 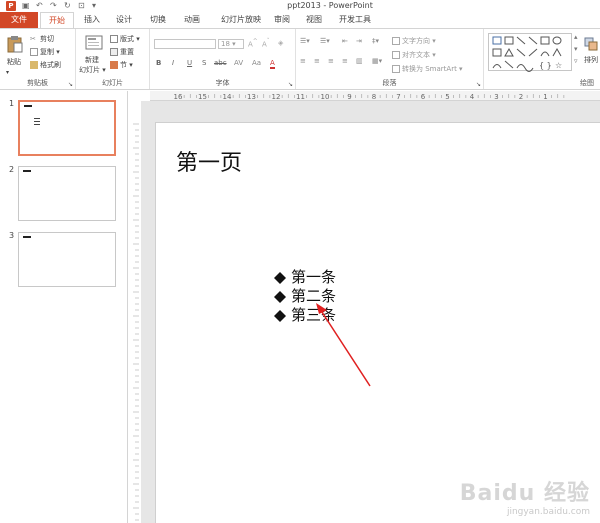 What do you see at coordinates (345, 41) in the screenshot?
I see `decrease-indent-icon: ⇤` at bounding box center [345, 41].